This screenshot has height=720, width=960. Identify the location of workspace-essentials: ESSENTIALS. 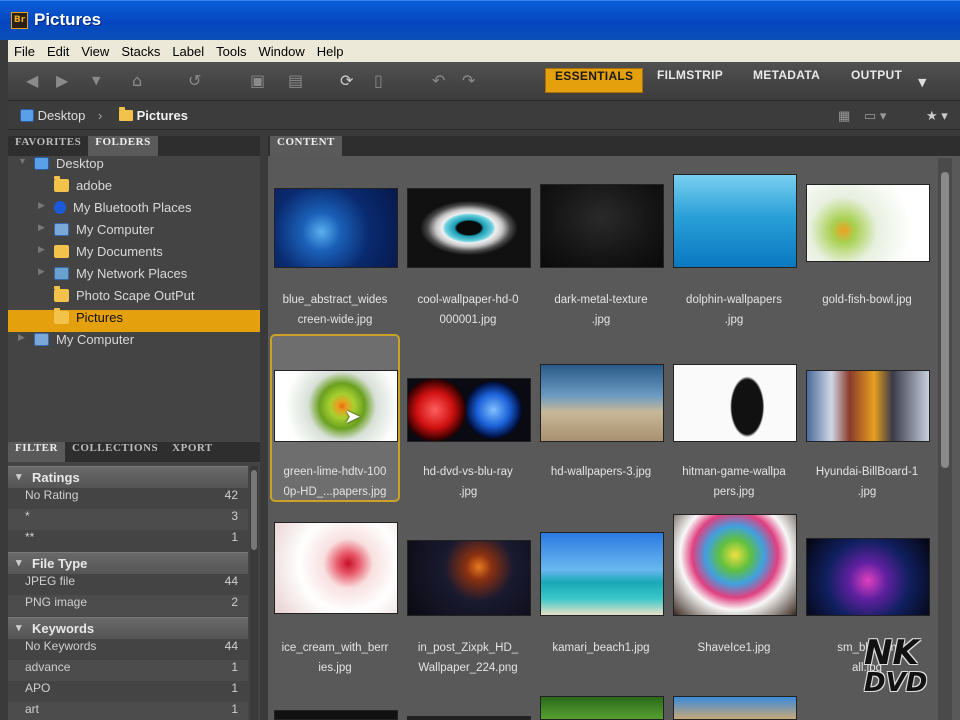
(594, 80).